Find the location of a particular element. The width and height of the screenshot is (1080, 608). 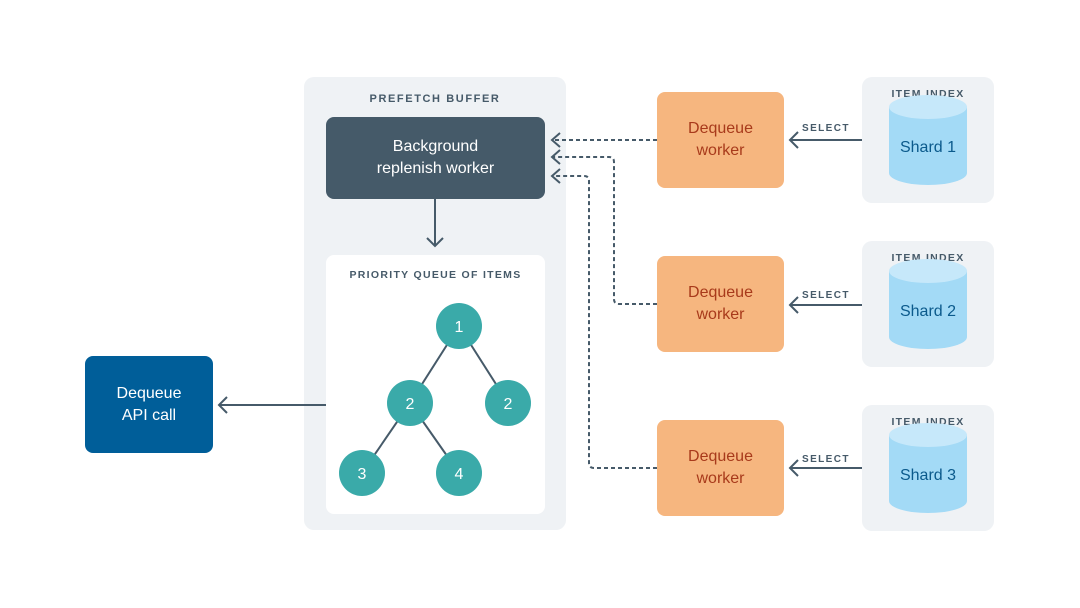

background-replenish-worker: Background replenish worker is located at coordinates (435, 158).